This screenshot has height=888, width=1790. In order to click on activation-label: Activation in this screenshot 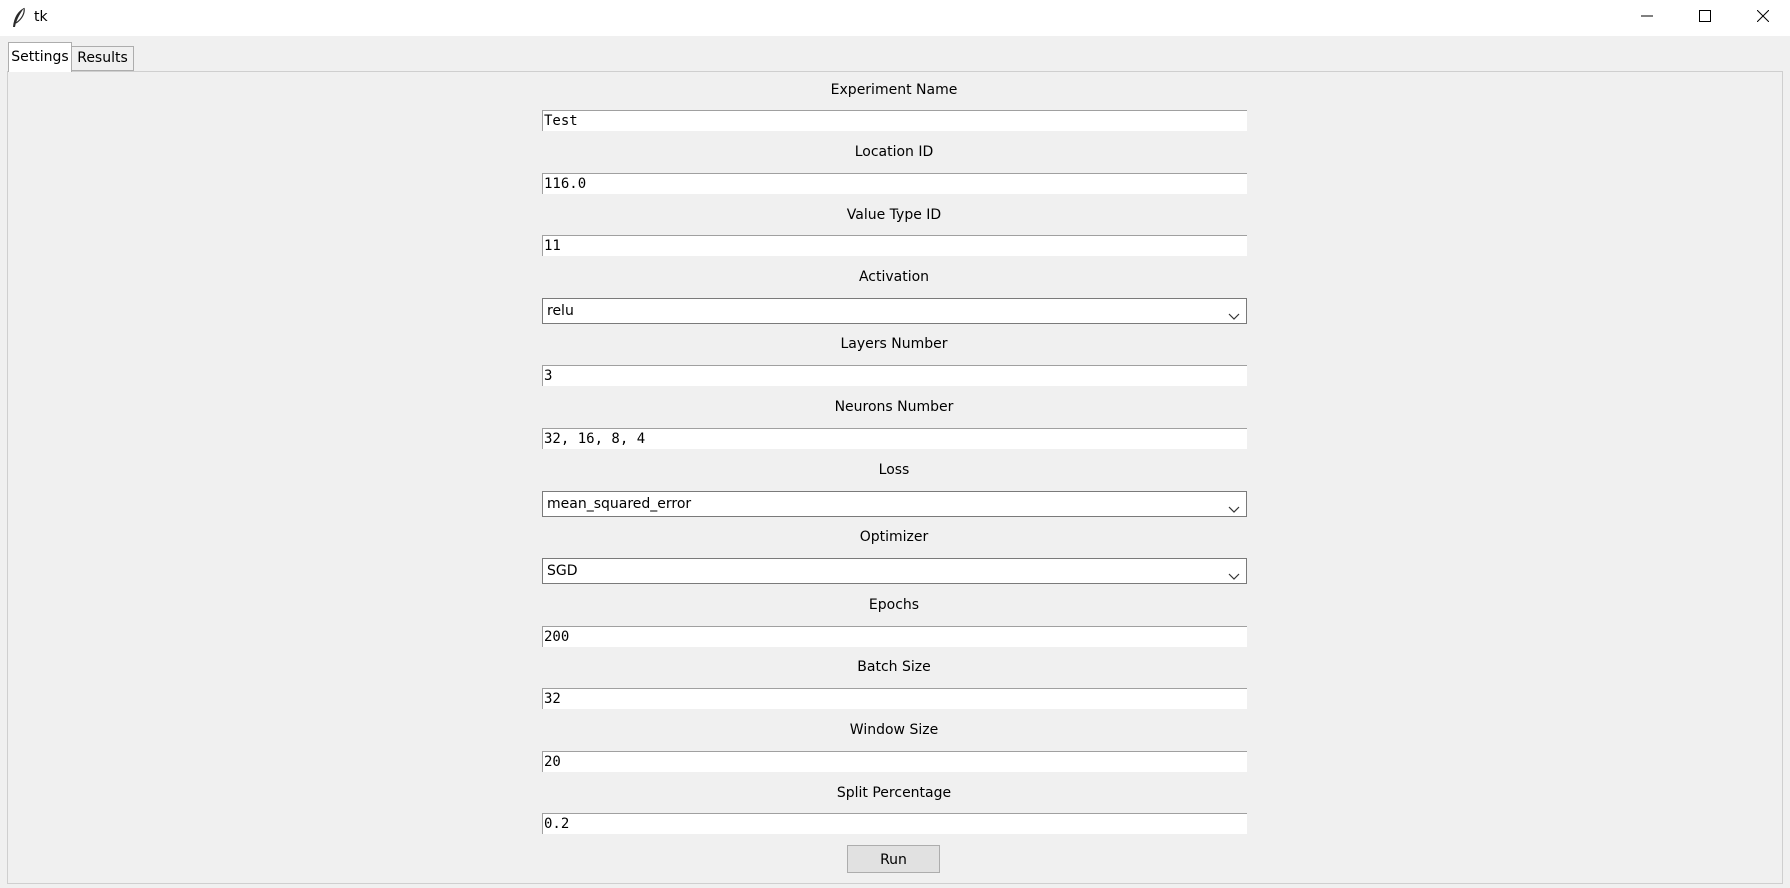, I will do `click(894, 277)`.